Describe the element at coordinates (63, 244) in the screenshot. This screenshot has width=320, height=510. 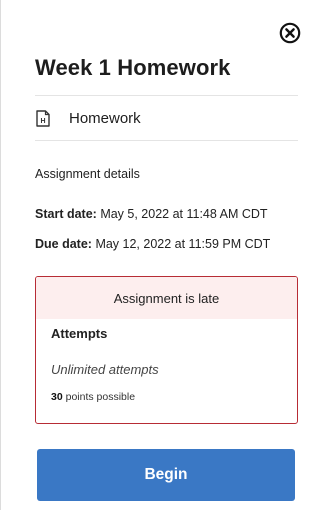
I see `due-date-label: Due date:` at that location.